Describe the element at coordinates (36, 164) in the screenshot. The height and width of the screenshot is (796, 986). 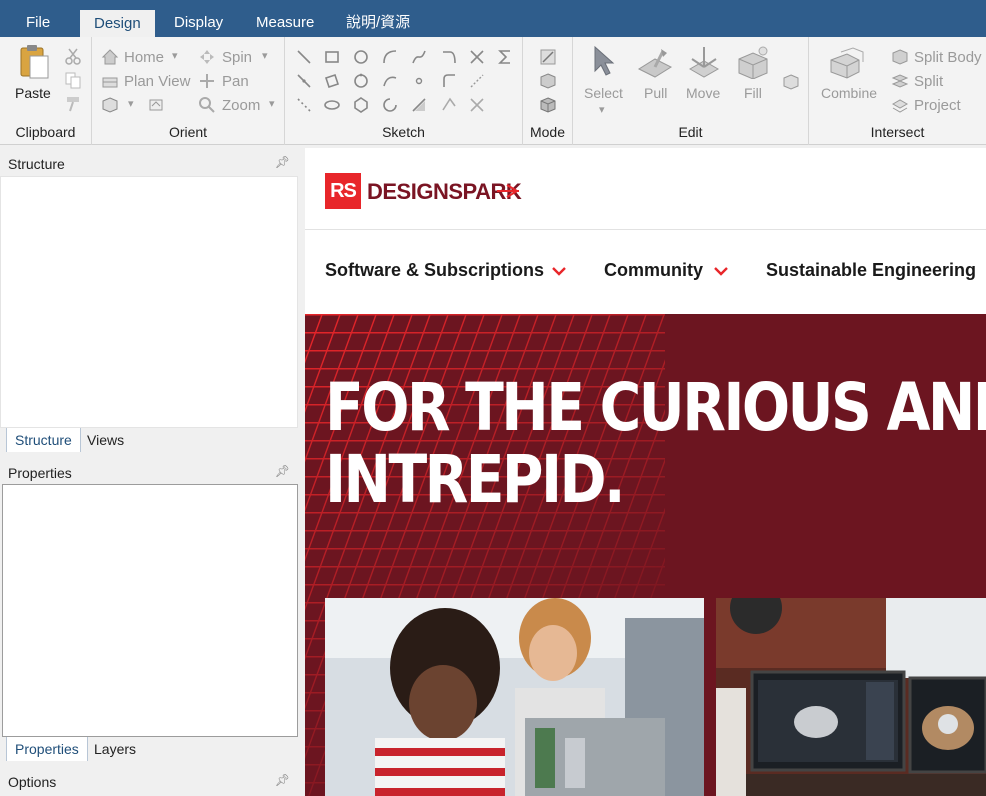
I see `structure-panel-title: Structure` at that location.